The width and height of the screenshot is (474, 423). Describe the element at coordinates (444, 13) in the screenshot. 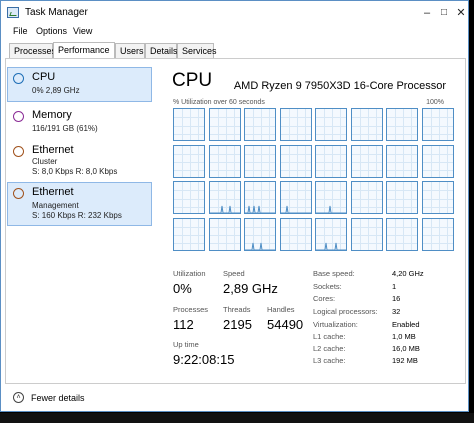

I see `maximize-button: □` at that location.